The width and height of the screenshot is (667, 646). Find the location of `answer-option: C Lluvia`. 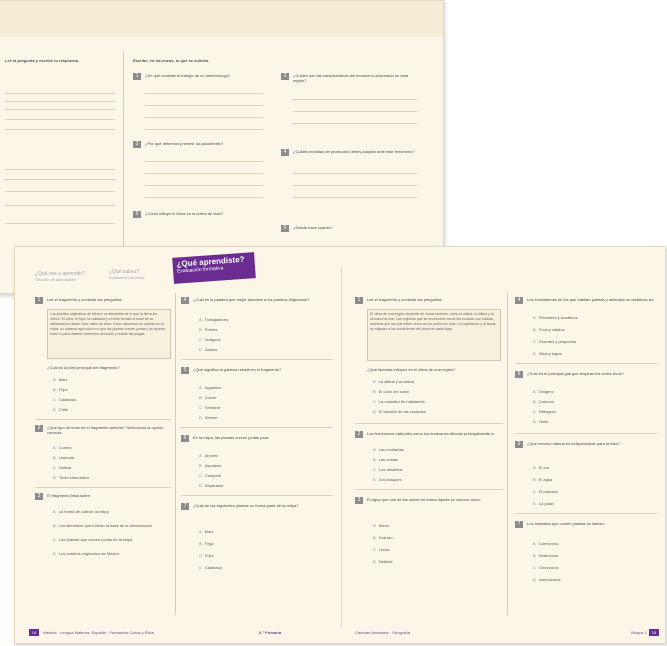

answer-option: C Lluvia is located at coordinates (381, 549).